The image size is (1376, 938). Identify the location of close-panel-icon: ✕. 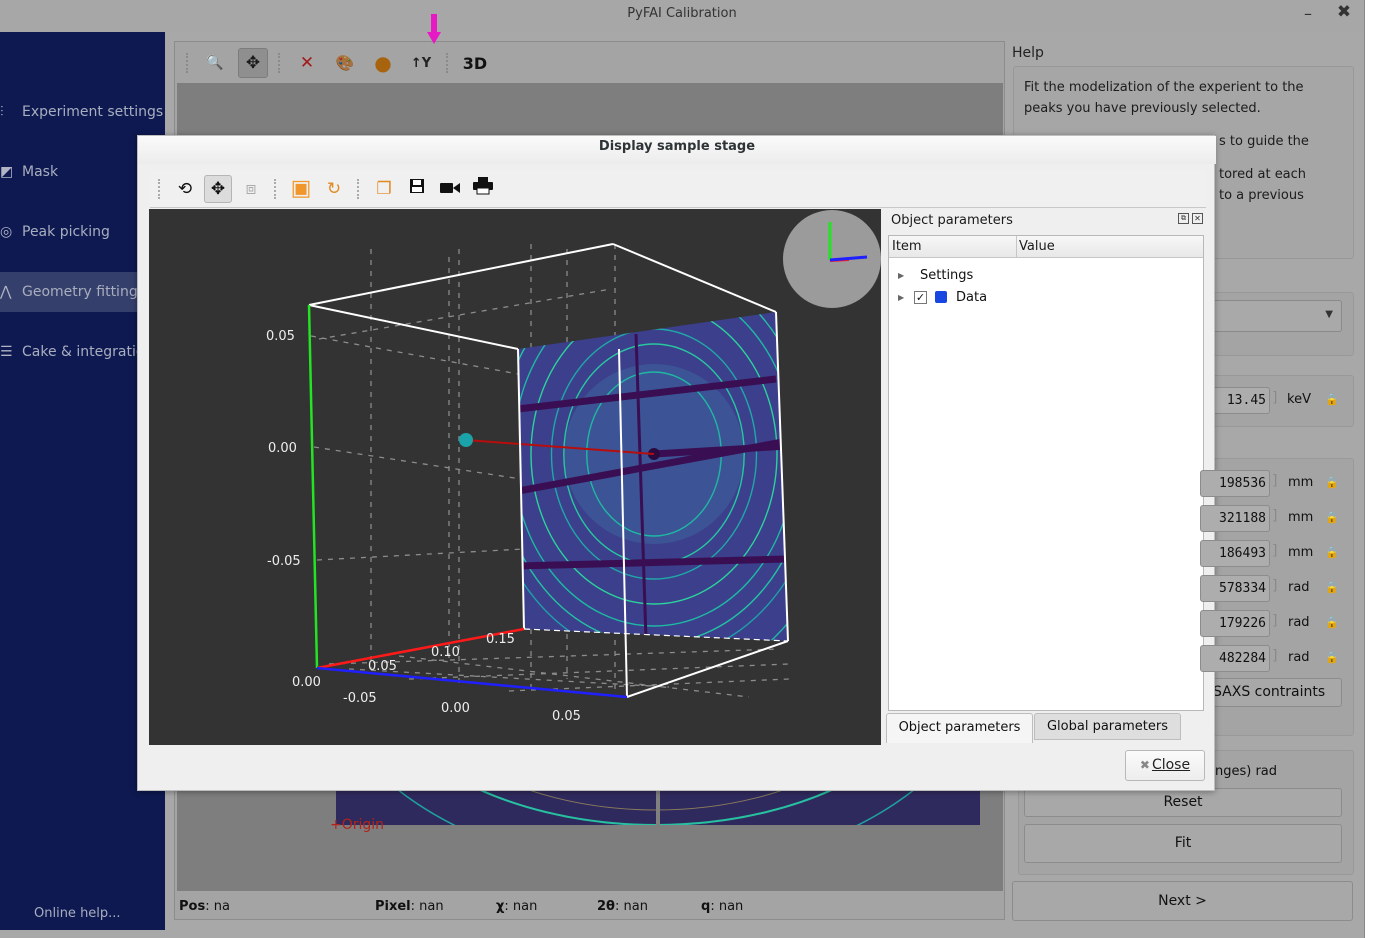
(1197, 218).